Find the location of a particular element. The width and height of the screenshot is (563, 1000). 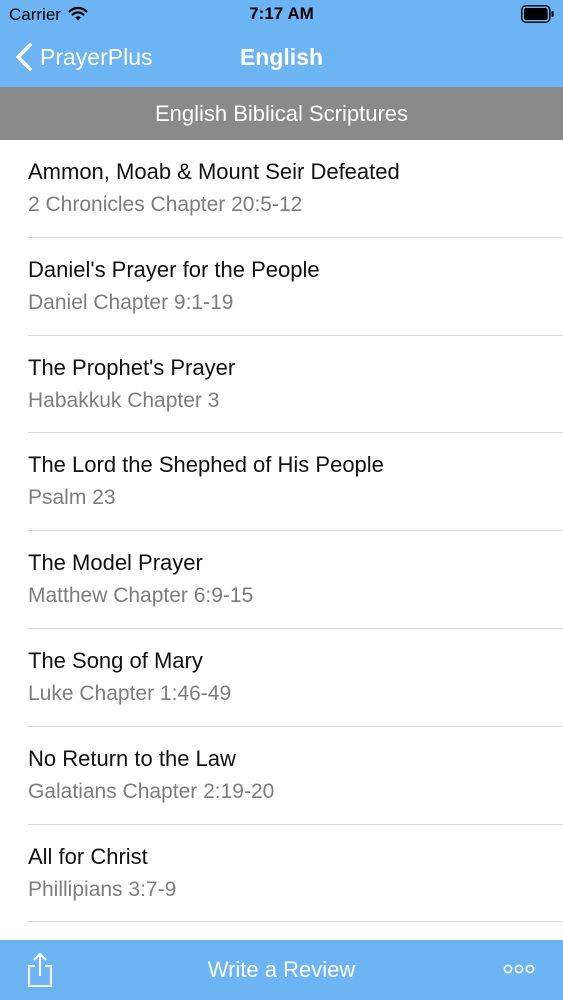

item-title: The Model Prayer is located at coordinates (115, 563).